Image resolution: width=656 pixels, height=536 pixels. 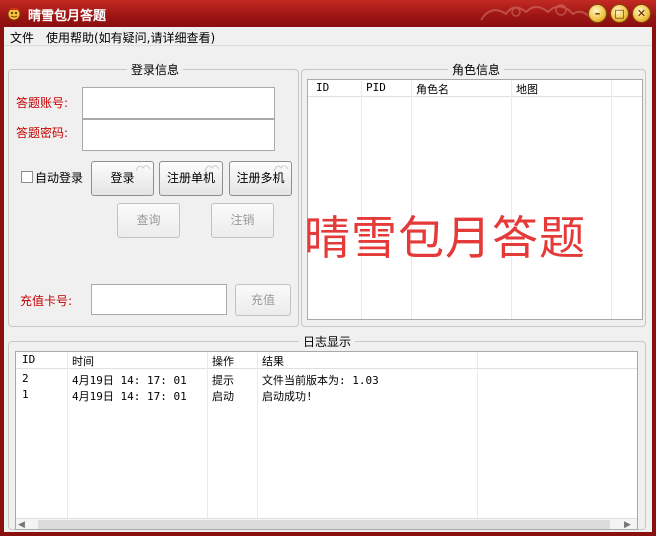 I want to click on maximize-icon: □, so click(x=619, y=13).